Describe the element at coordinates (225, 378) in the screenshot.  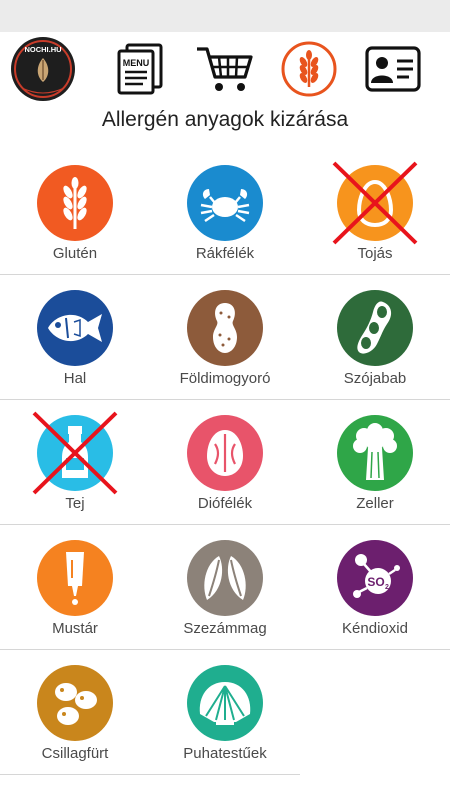
I see `allergen-label: Földimogyoró` at that location.